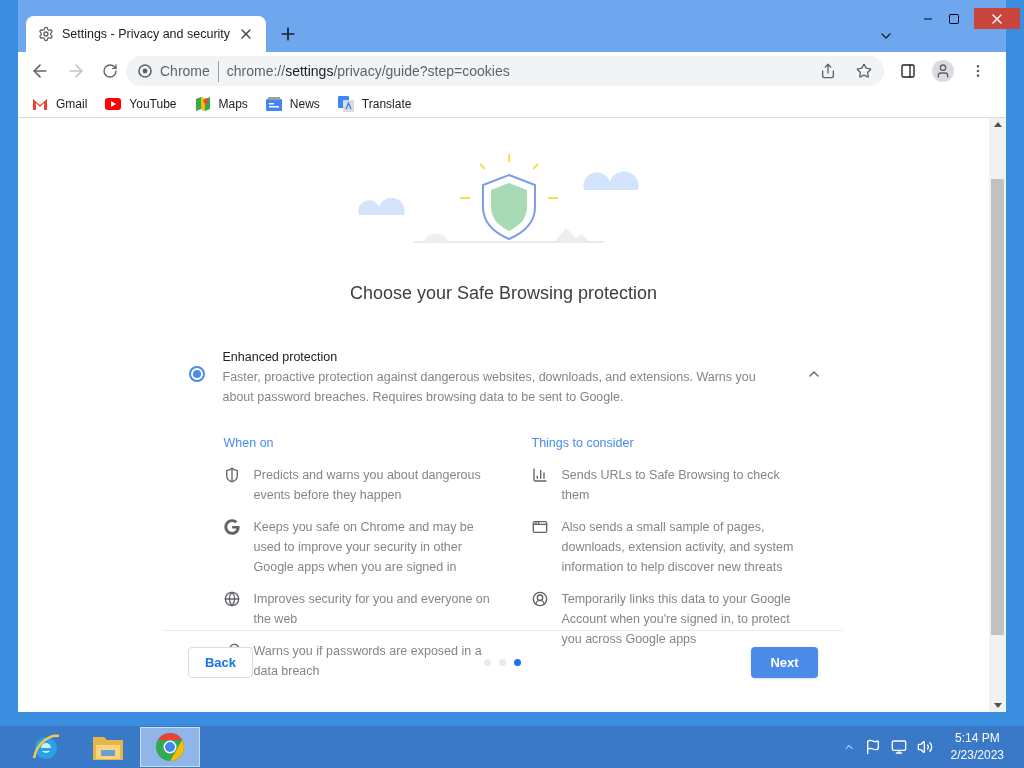 The image size is (1024, 768). I want to click on tab-title: Settings - Privacy and security, so click(146, 34).